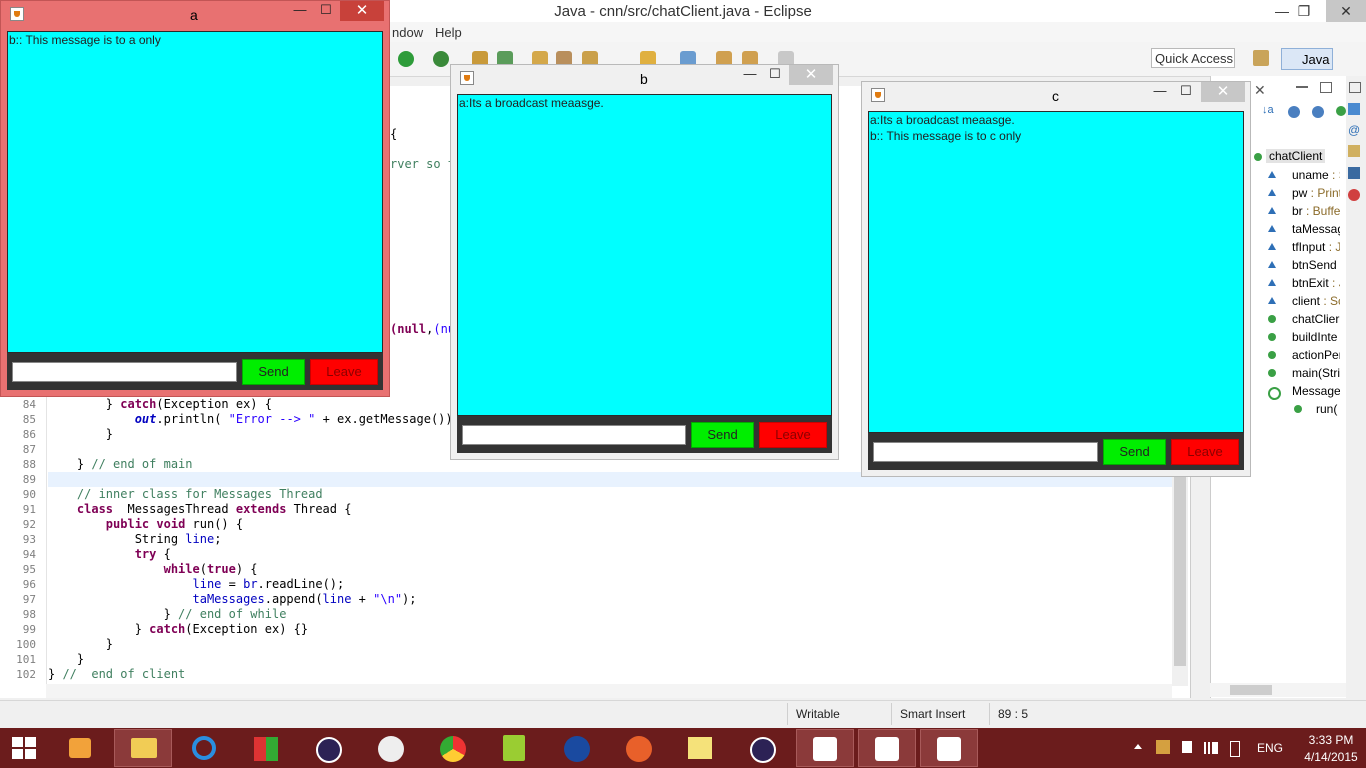 This screenshot has height=768, width=1366. I want to click on chat-a-message-input, so click(124, 372).